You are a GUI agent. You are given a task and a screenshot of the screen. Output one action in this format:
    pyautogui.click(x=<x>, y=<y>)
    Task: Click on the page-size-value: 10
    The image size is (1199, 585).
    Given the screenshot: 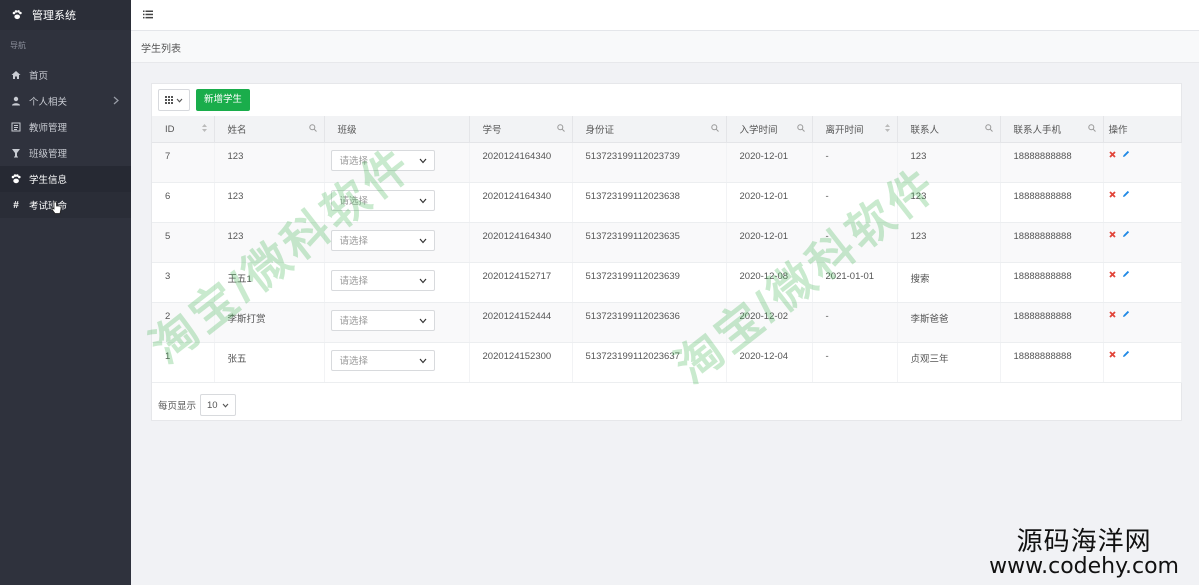 What is the action you would take?
    pyautogui.click(x=212, y=405)
    